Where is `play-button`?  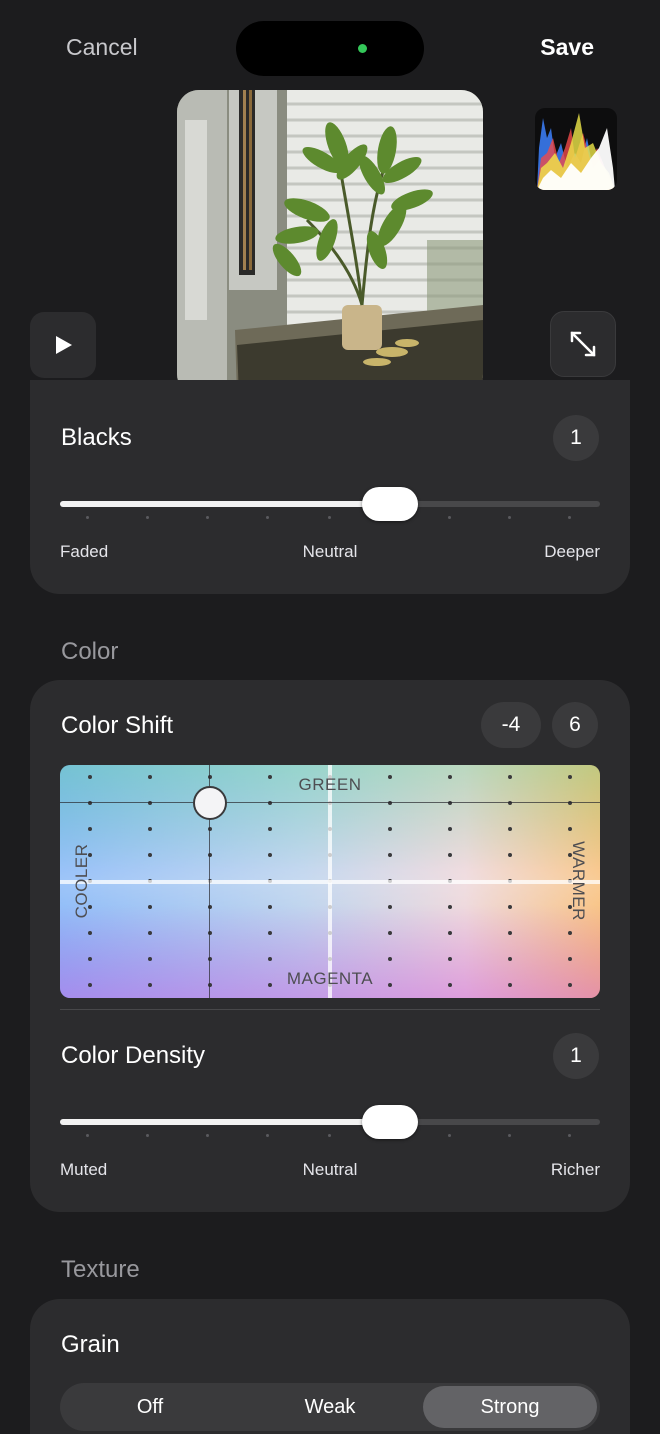
play-button is located at coordinates (63, 345).